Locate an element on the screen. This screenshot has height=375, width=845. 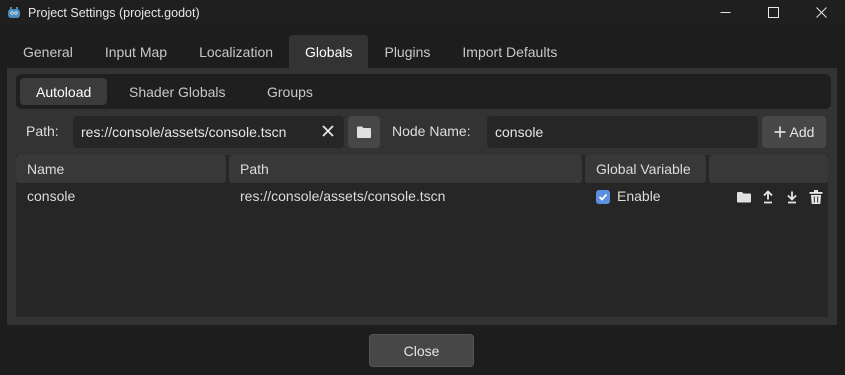
remove-button is located at coordinates (816, 197).